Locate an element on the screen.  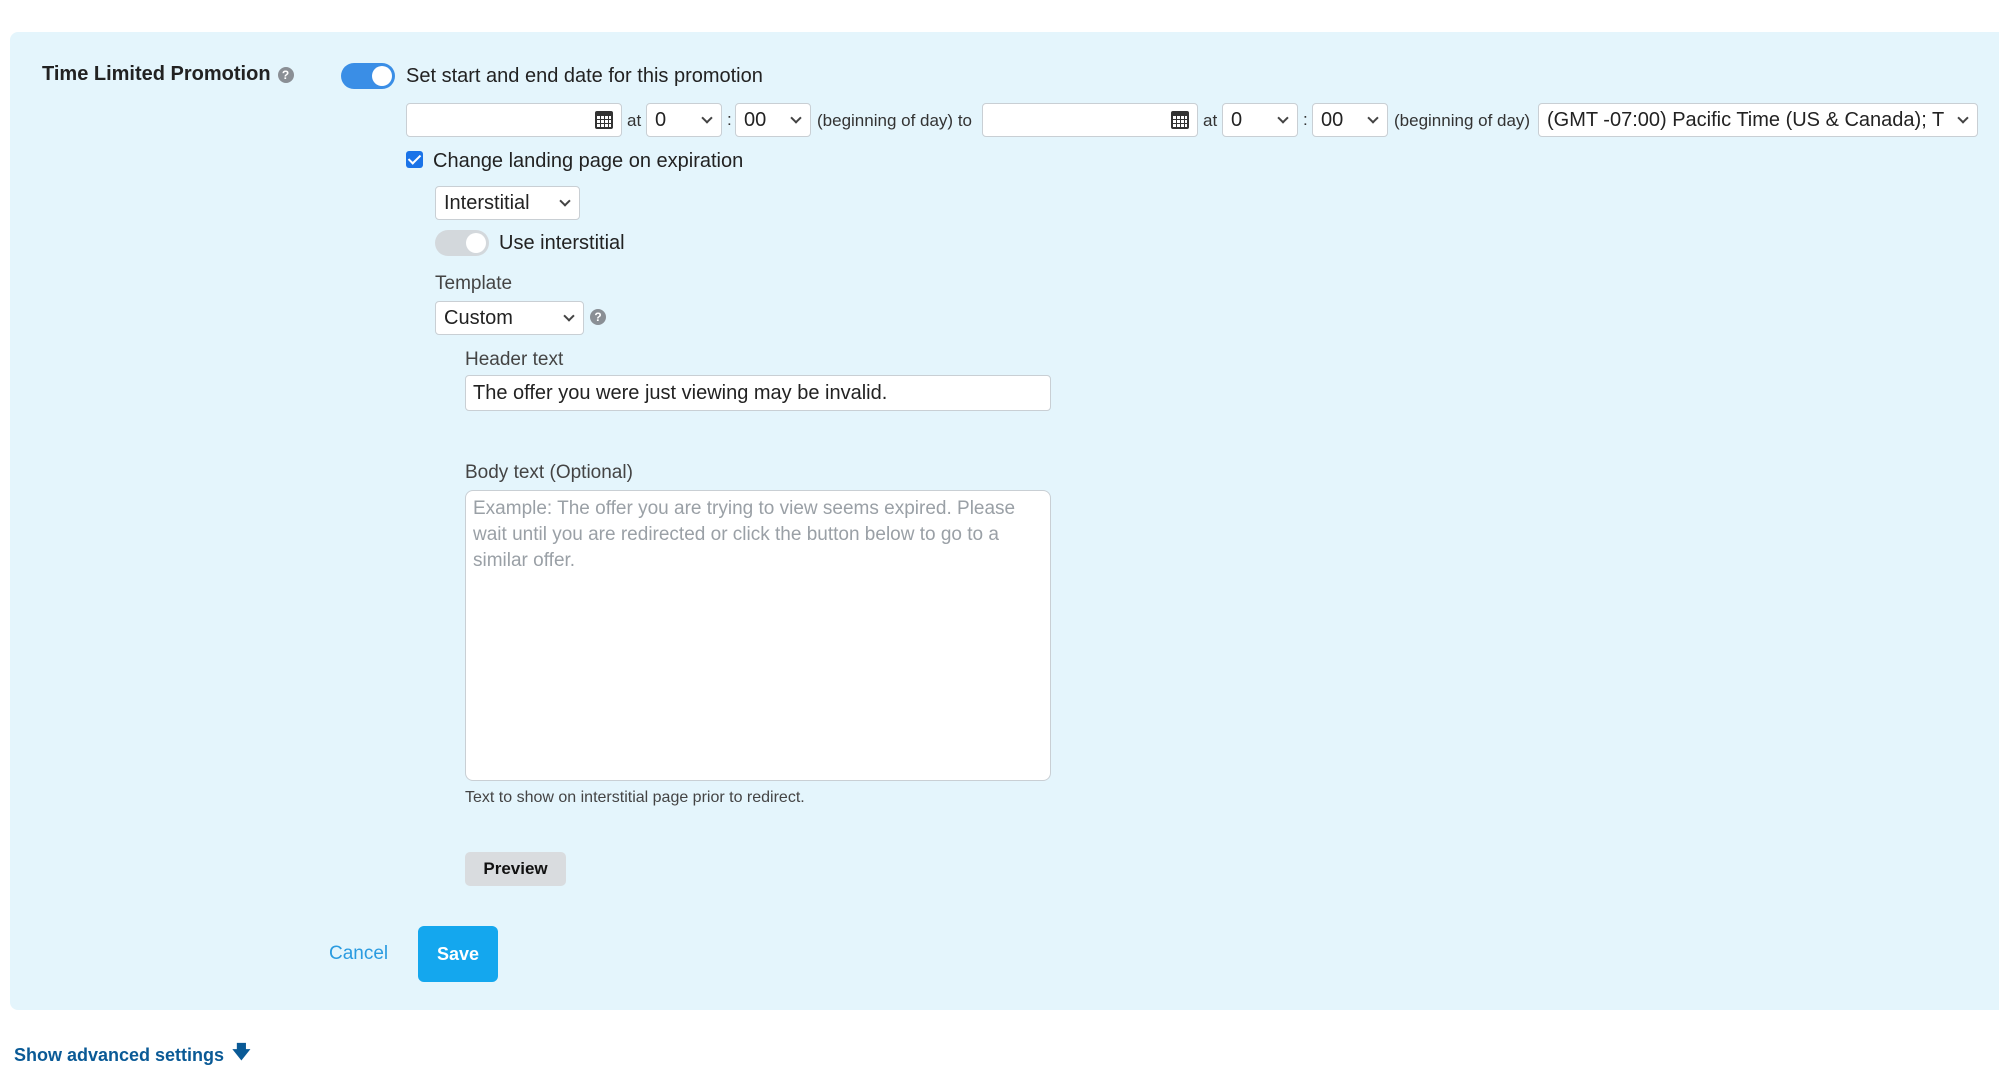
landing-type-select: Interstitial is located at coordinates (507, 203).